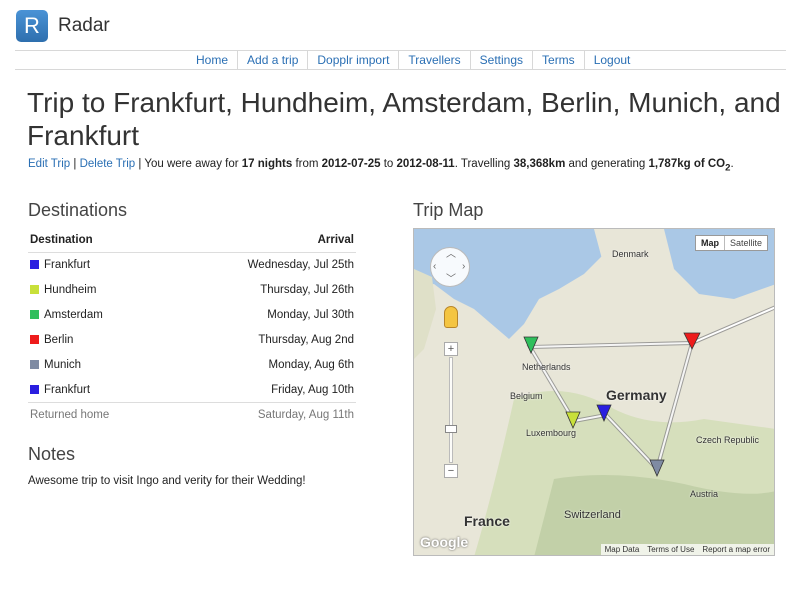  Describe the element at coordinates (451, 255) in the screenshot. I see `pan-up-icon: ︿` at that location.